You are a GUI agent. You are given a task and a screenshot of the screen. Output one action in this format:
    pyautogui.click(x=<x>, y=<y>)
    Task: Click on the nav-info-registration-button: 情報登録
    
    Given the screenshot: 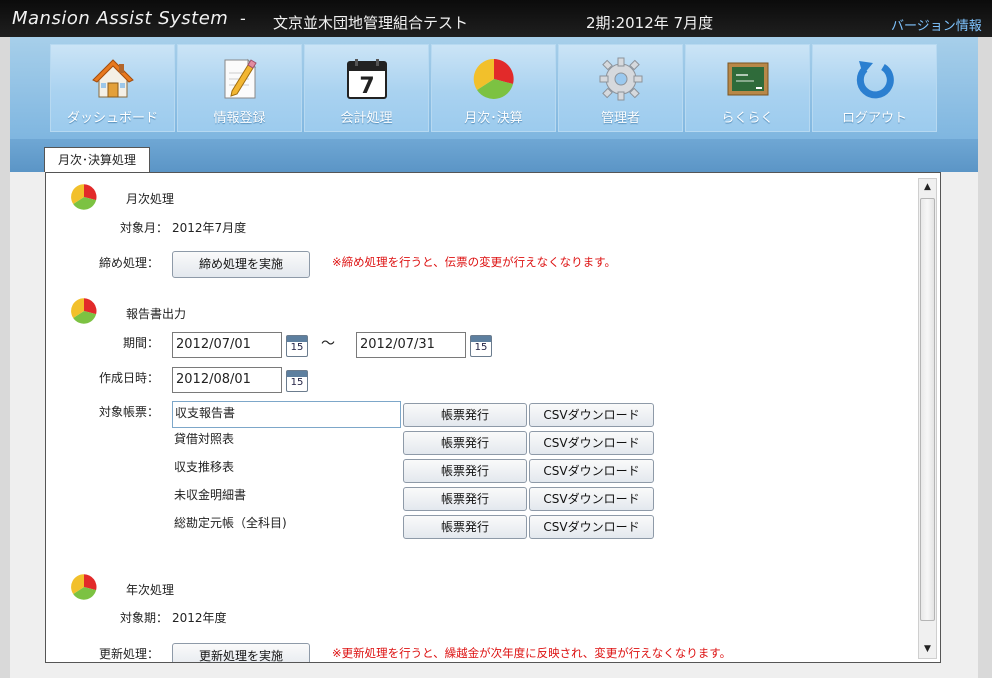 What is the action you would take?
    pyautogui.click(x=239, y=88)
    